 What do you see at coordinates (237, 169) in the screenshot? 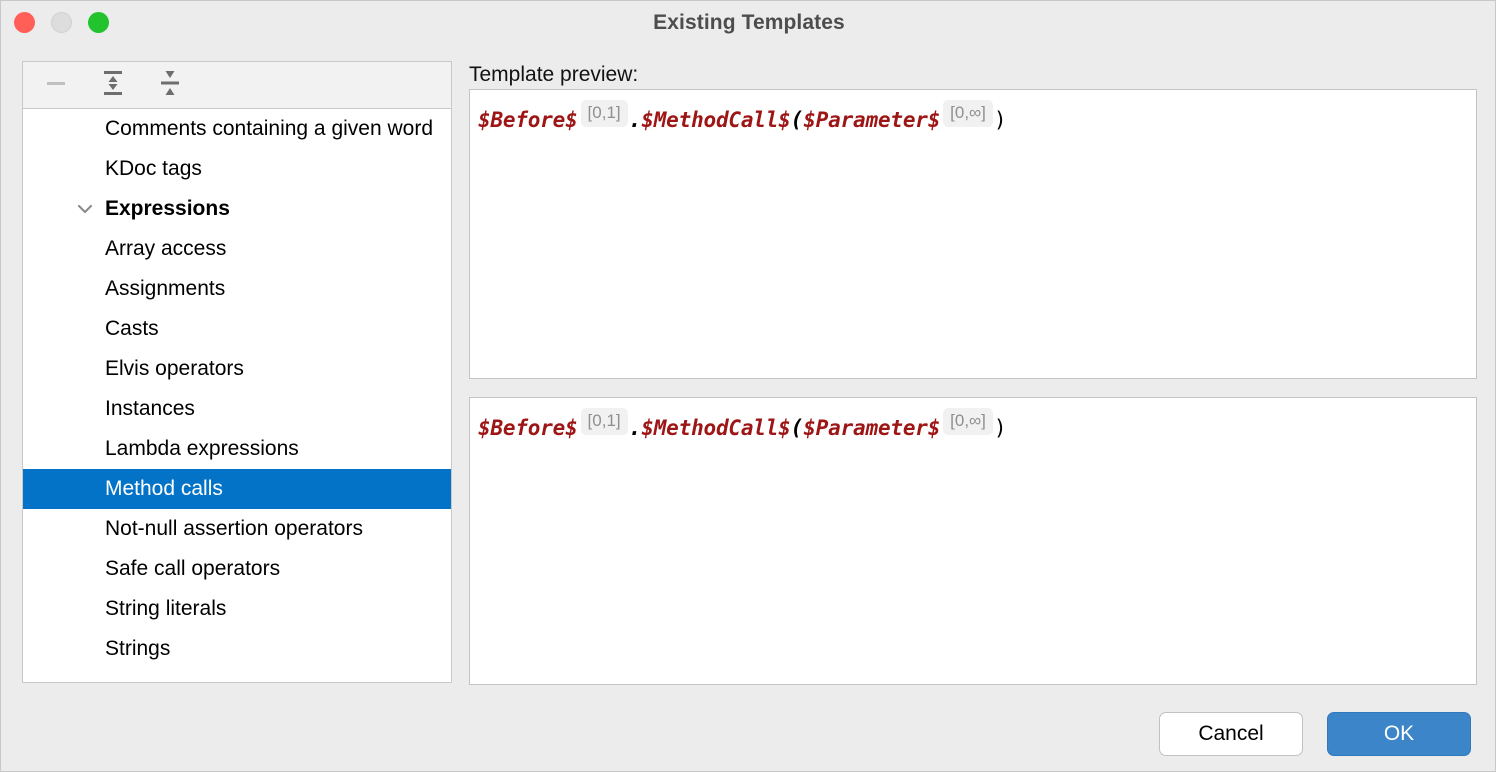
I see `tree-item: KDoc tags` at bounding box center [237, 169].